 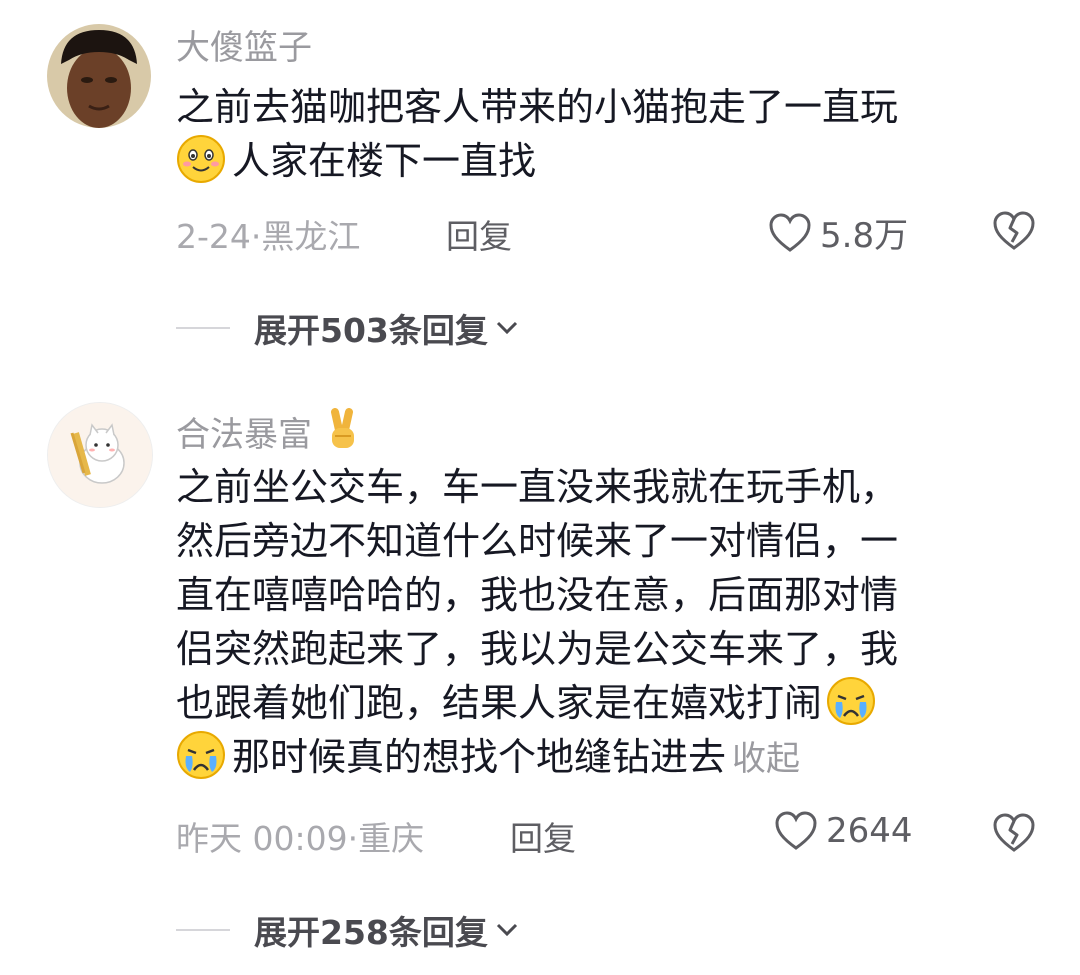 I want to click on comment-line-text: 那时候真的想找个地缝钻进去, so click(x=479, y=757).